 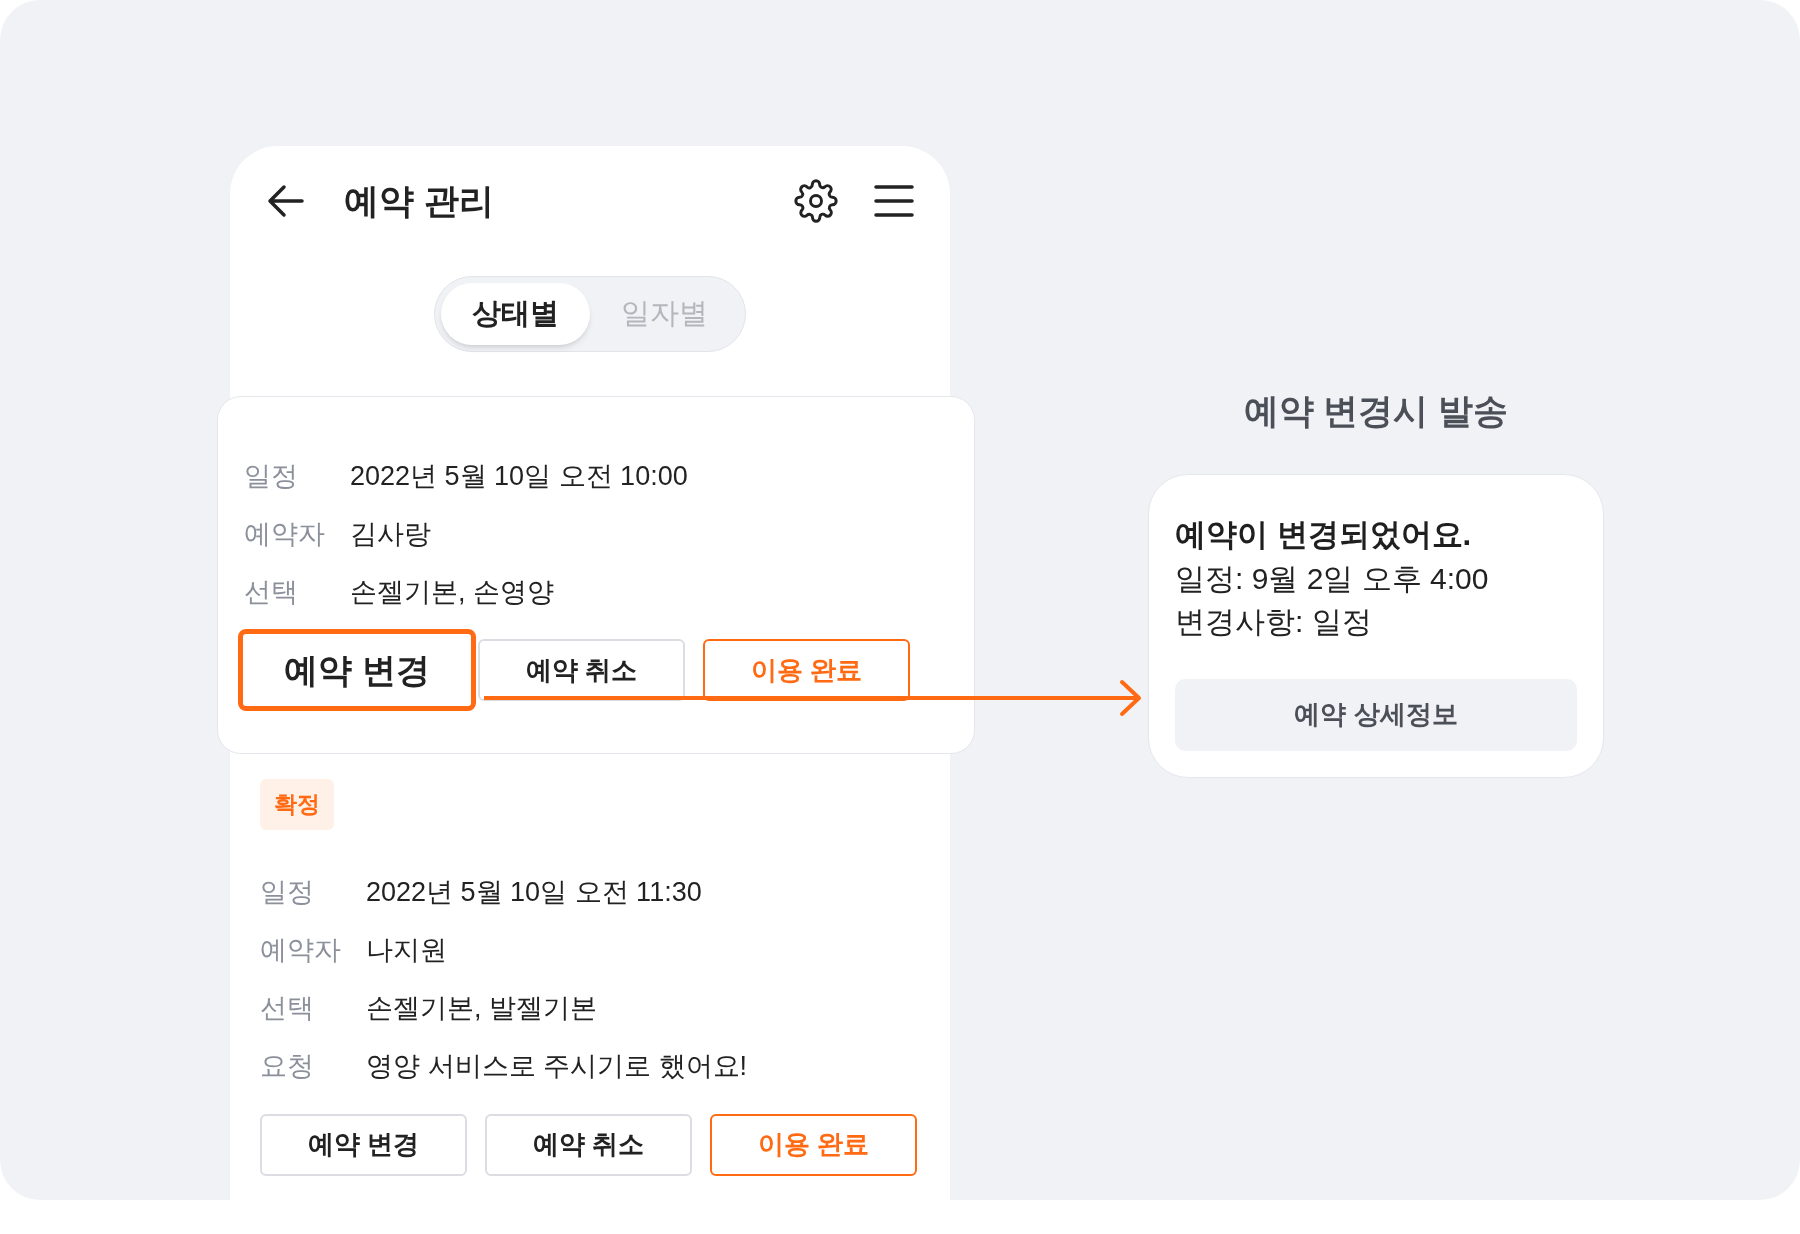 I want to click on field-value: 2022년 5월 10일 오전 10:00, so click(x=519, y=476).